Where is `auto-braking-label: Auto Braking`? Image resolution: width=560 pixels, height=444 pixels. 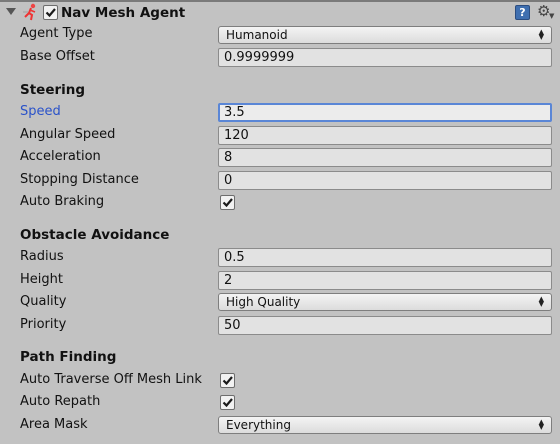
auto-braking-label: Auto Braking is located at coordinates (62, 201).